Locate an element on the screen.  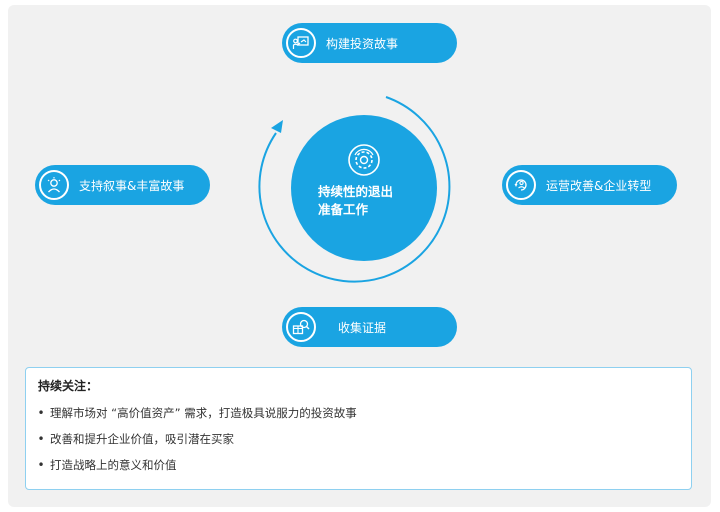
node-left-narrative: 支持叙事&丰富故事 is located at coordinates (122, 185).